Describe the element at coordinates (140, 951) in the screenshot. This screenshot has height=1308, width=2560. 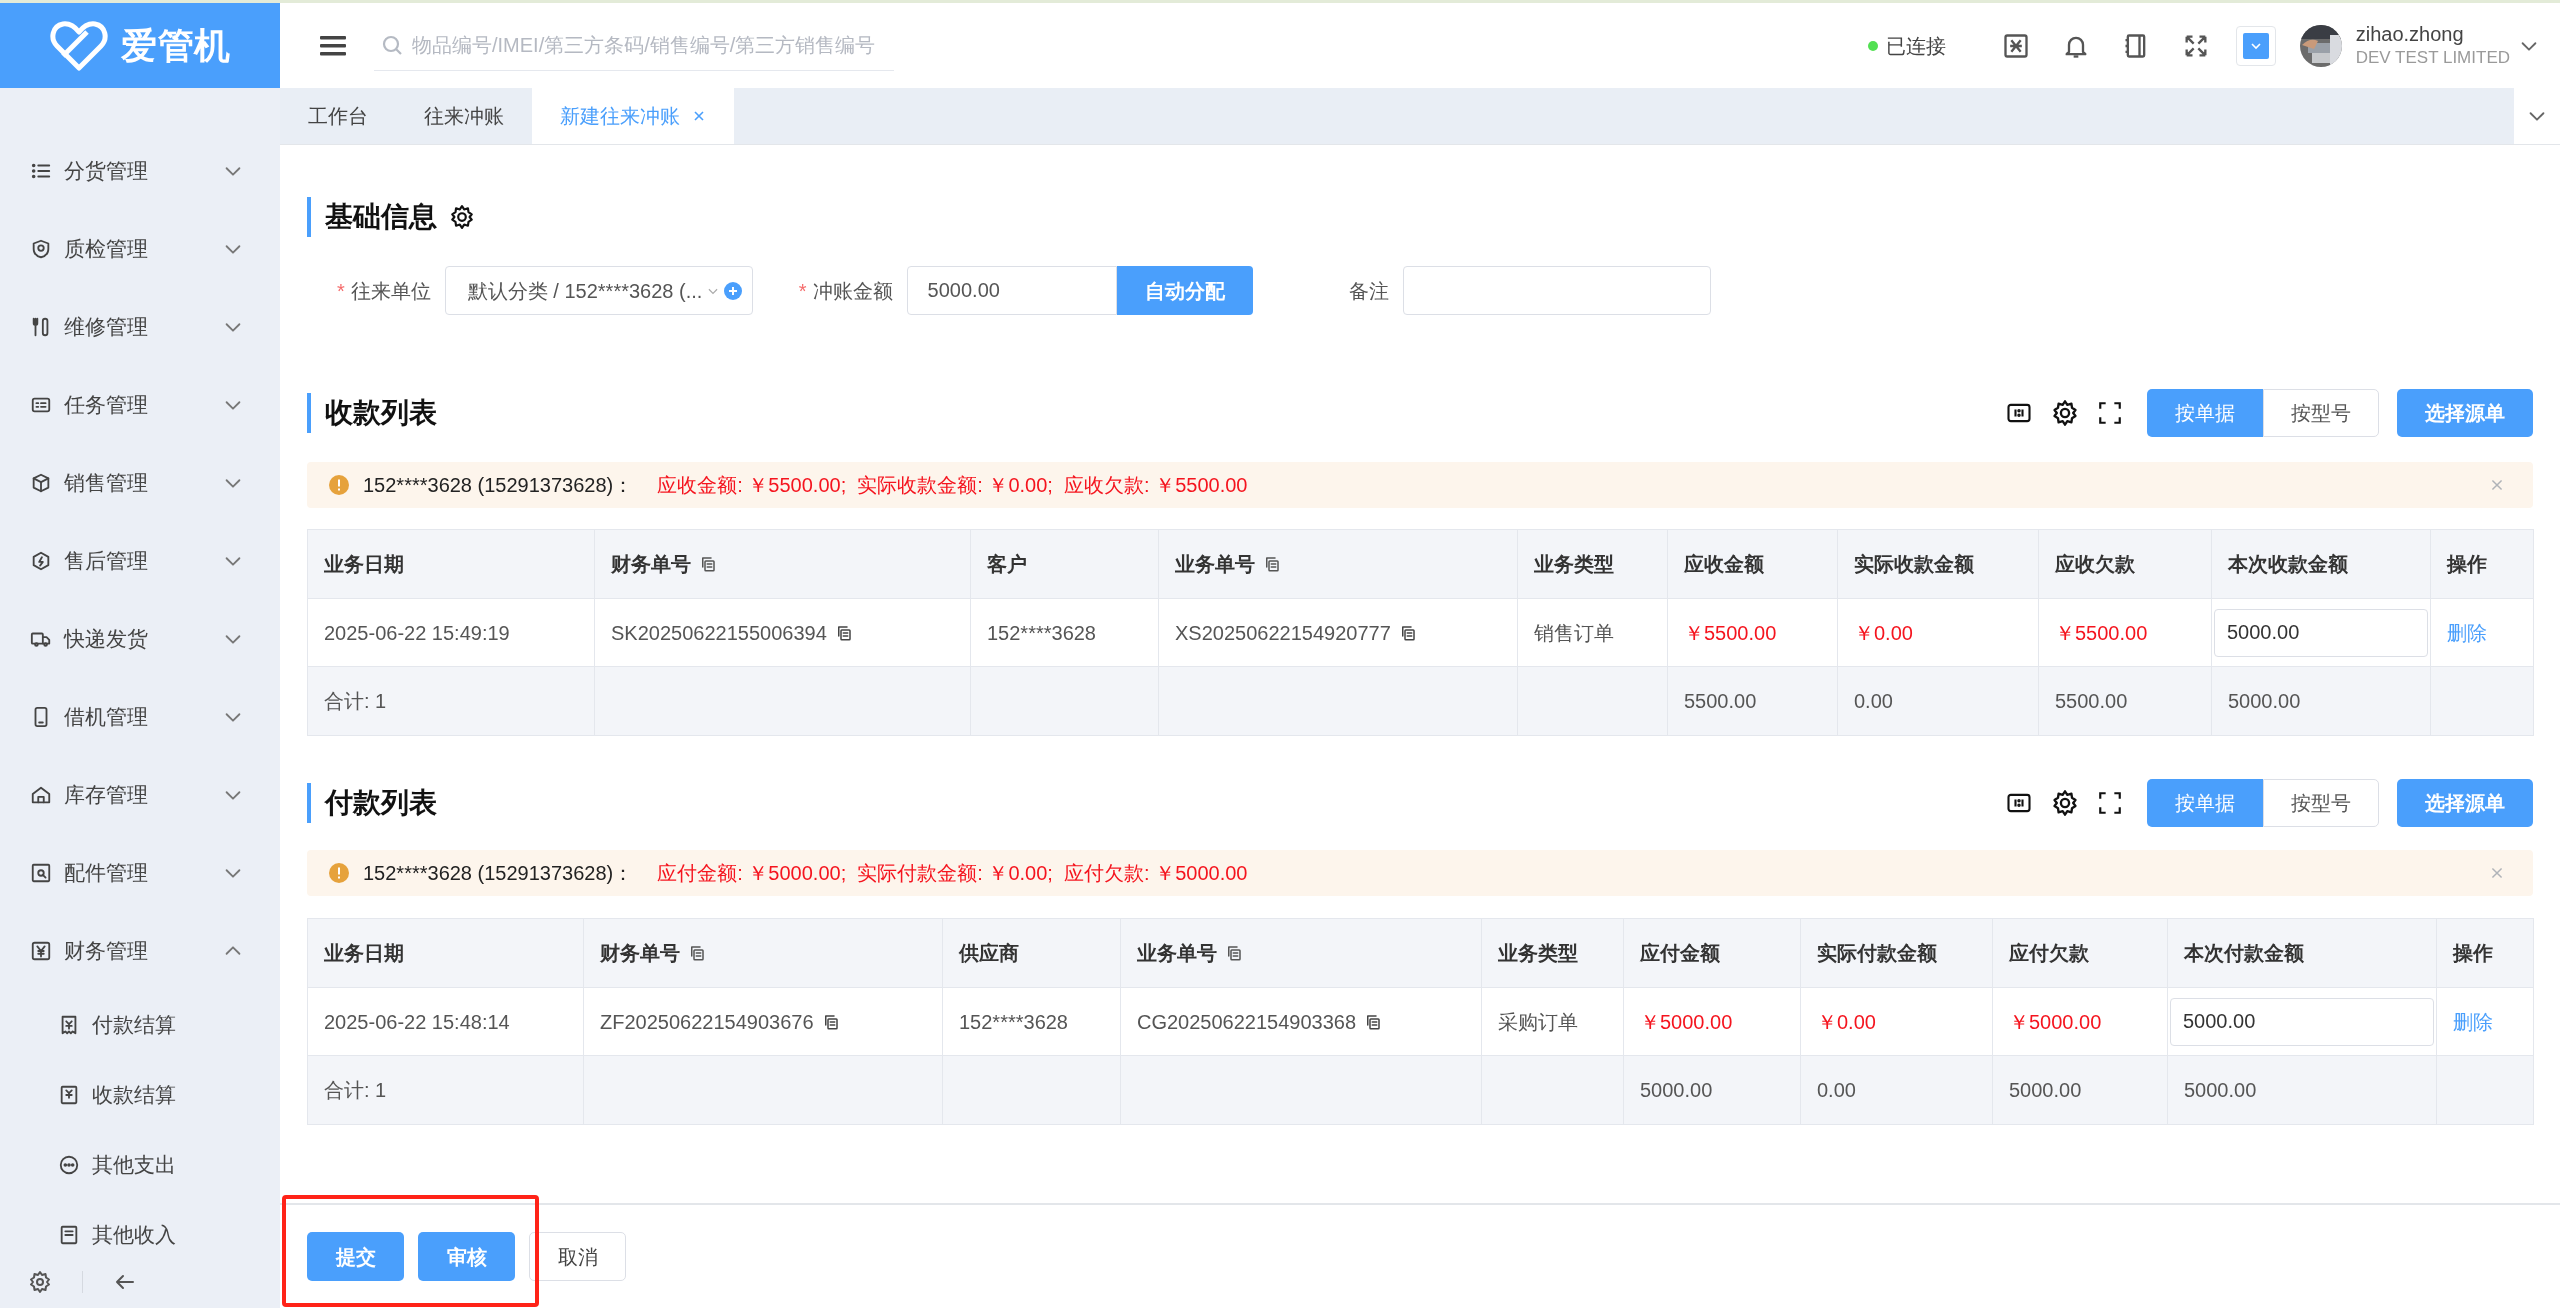
I see `sidebar-item: 财务管理` at that location.